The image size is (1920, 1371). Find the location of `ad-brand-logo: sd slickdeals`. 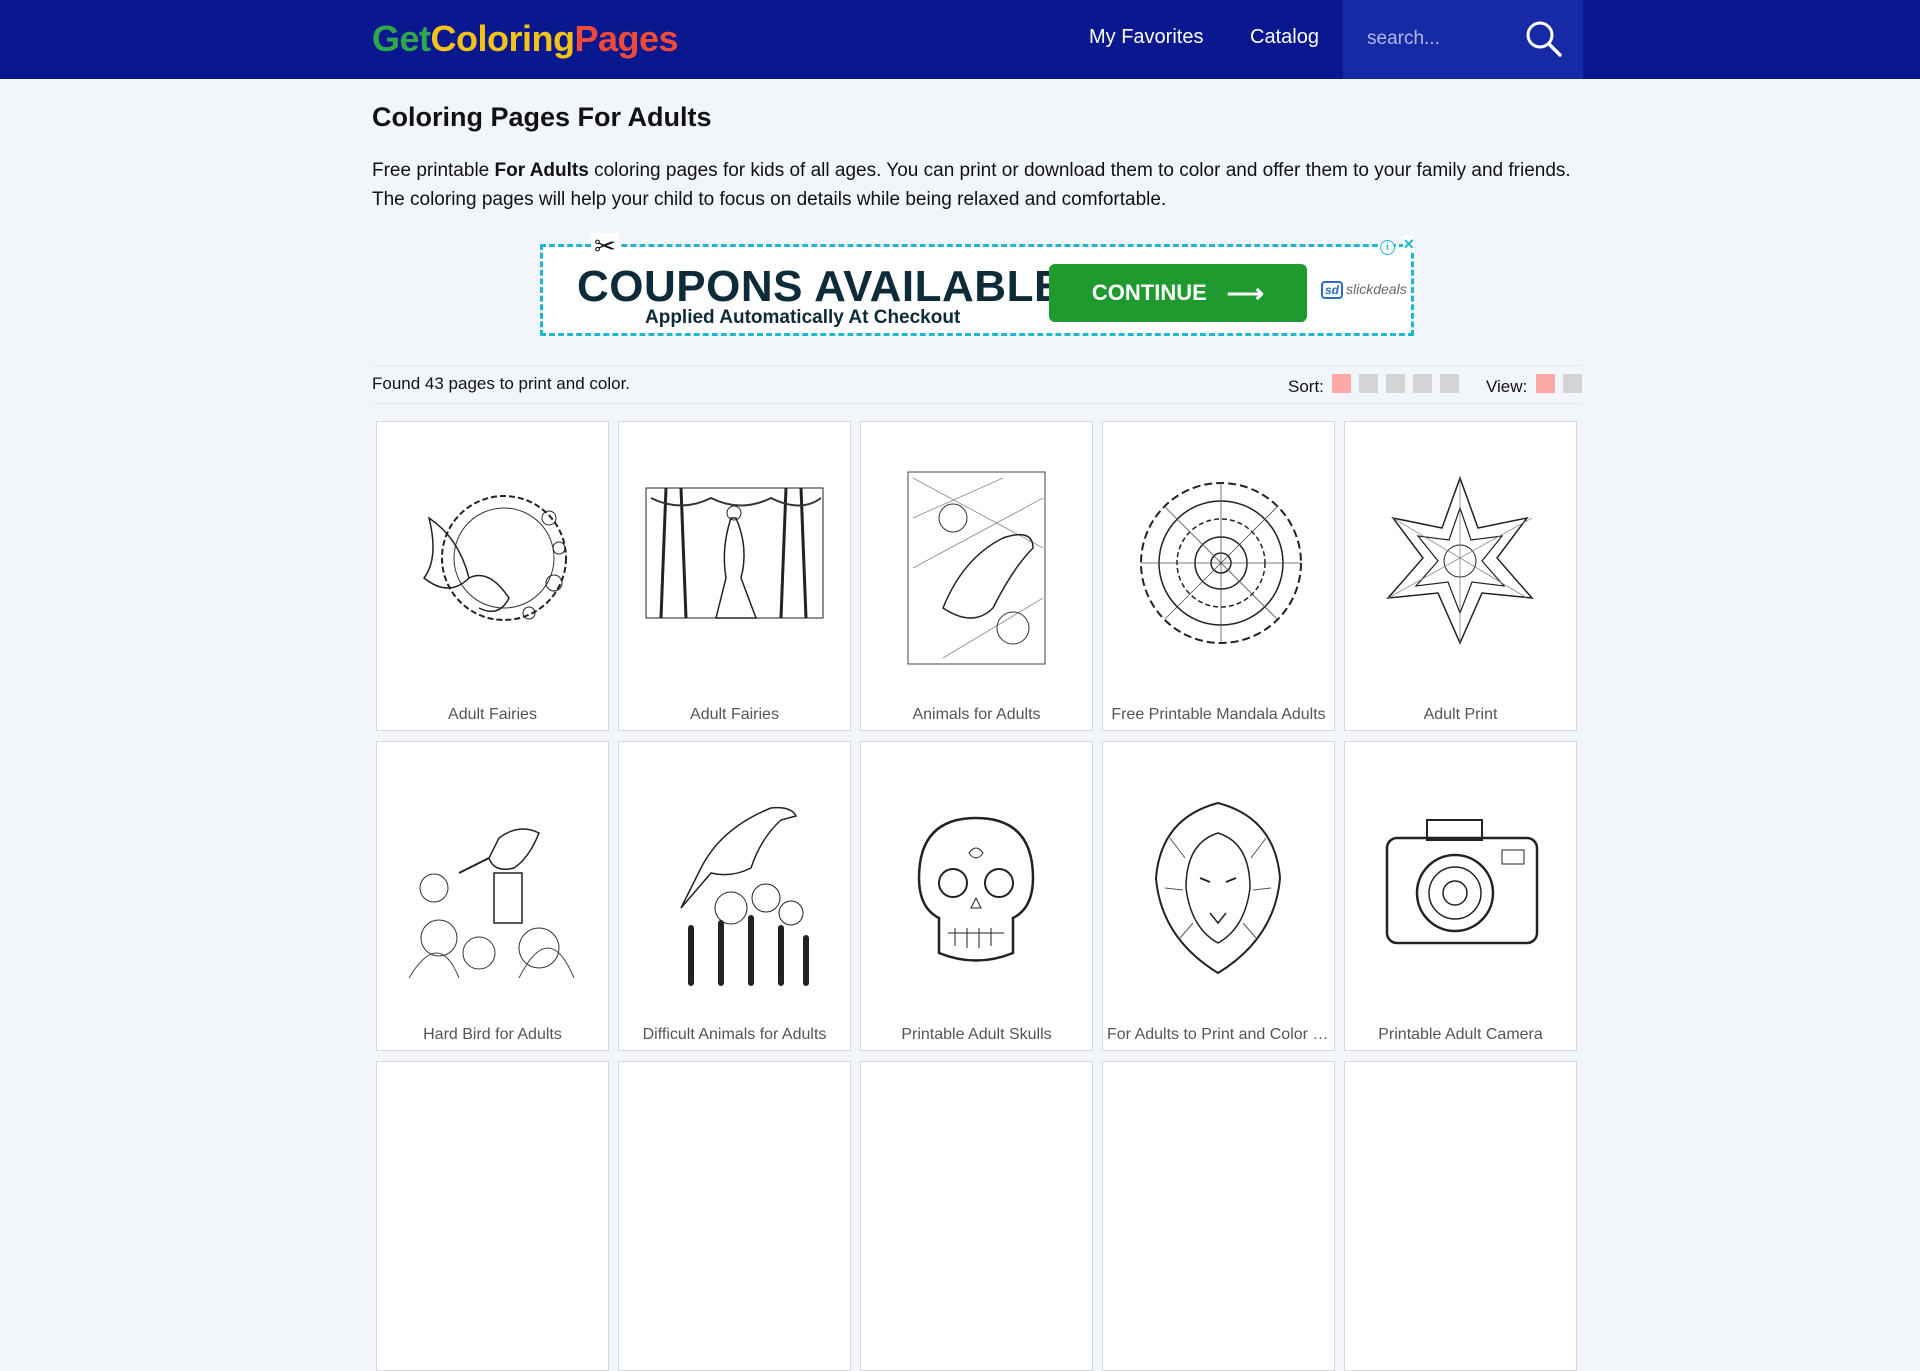

ad-brand-logo: sd slickdeals is located at coordinates (1364, 290).